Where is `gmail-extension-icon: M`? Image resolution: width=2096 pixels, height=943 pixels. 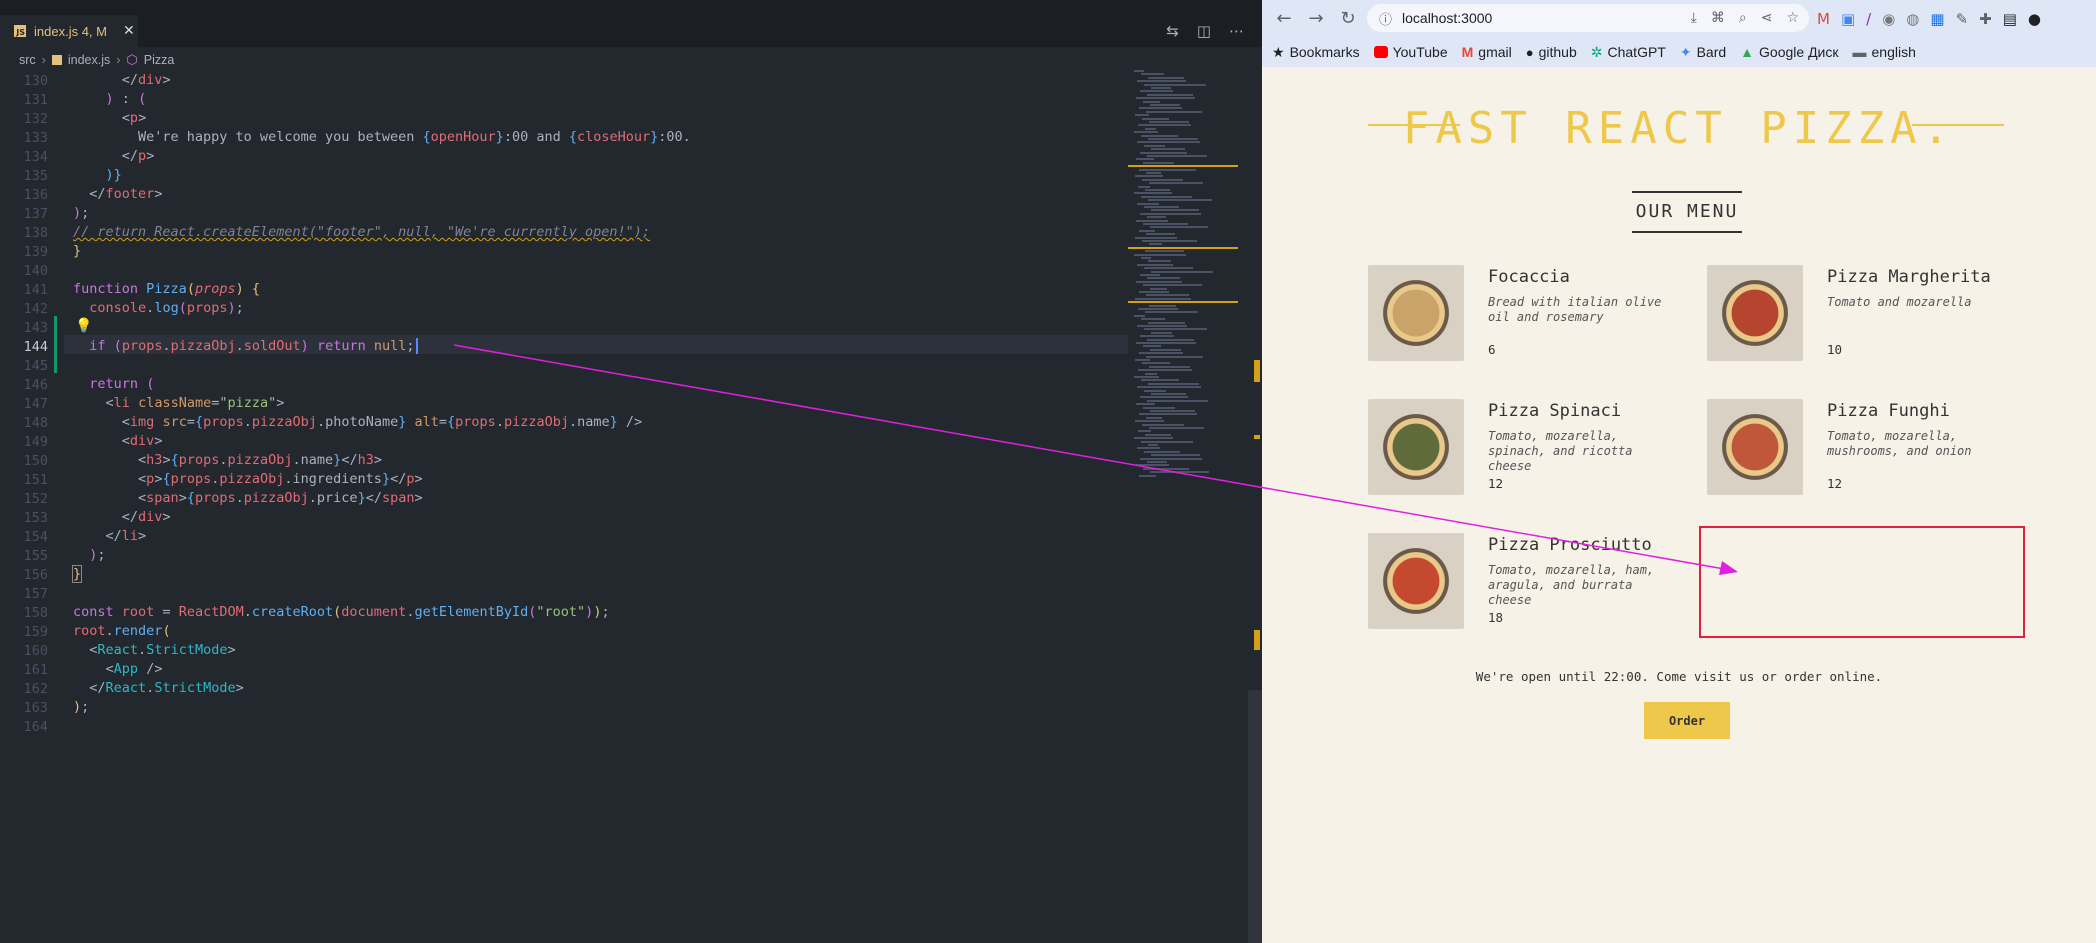 gmail-extension-icon: M is located at coordinates (1823, 19).